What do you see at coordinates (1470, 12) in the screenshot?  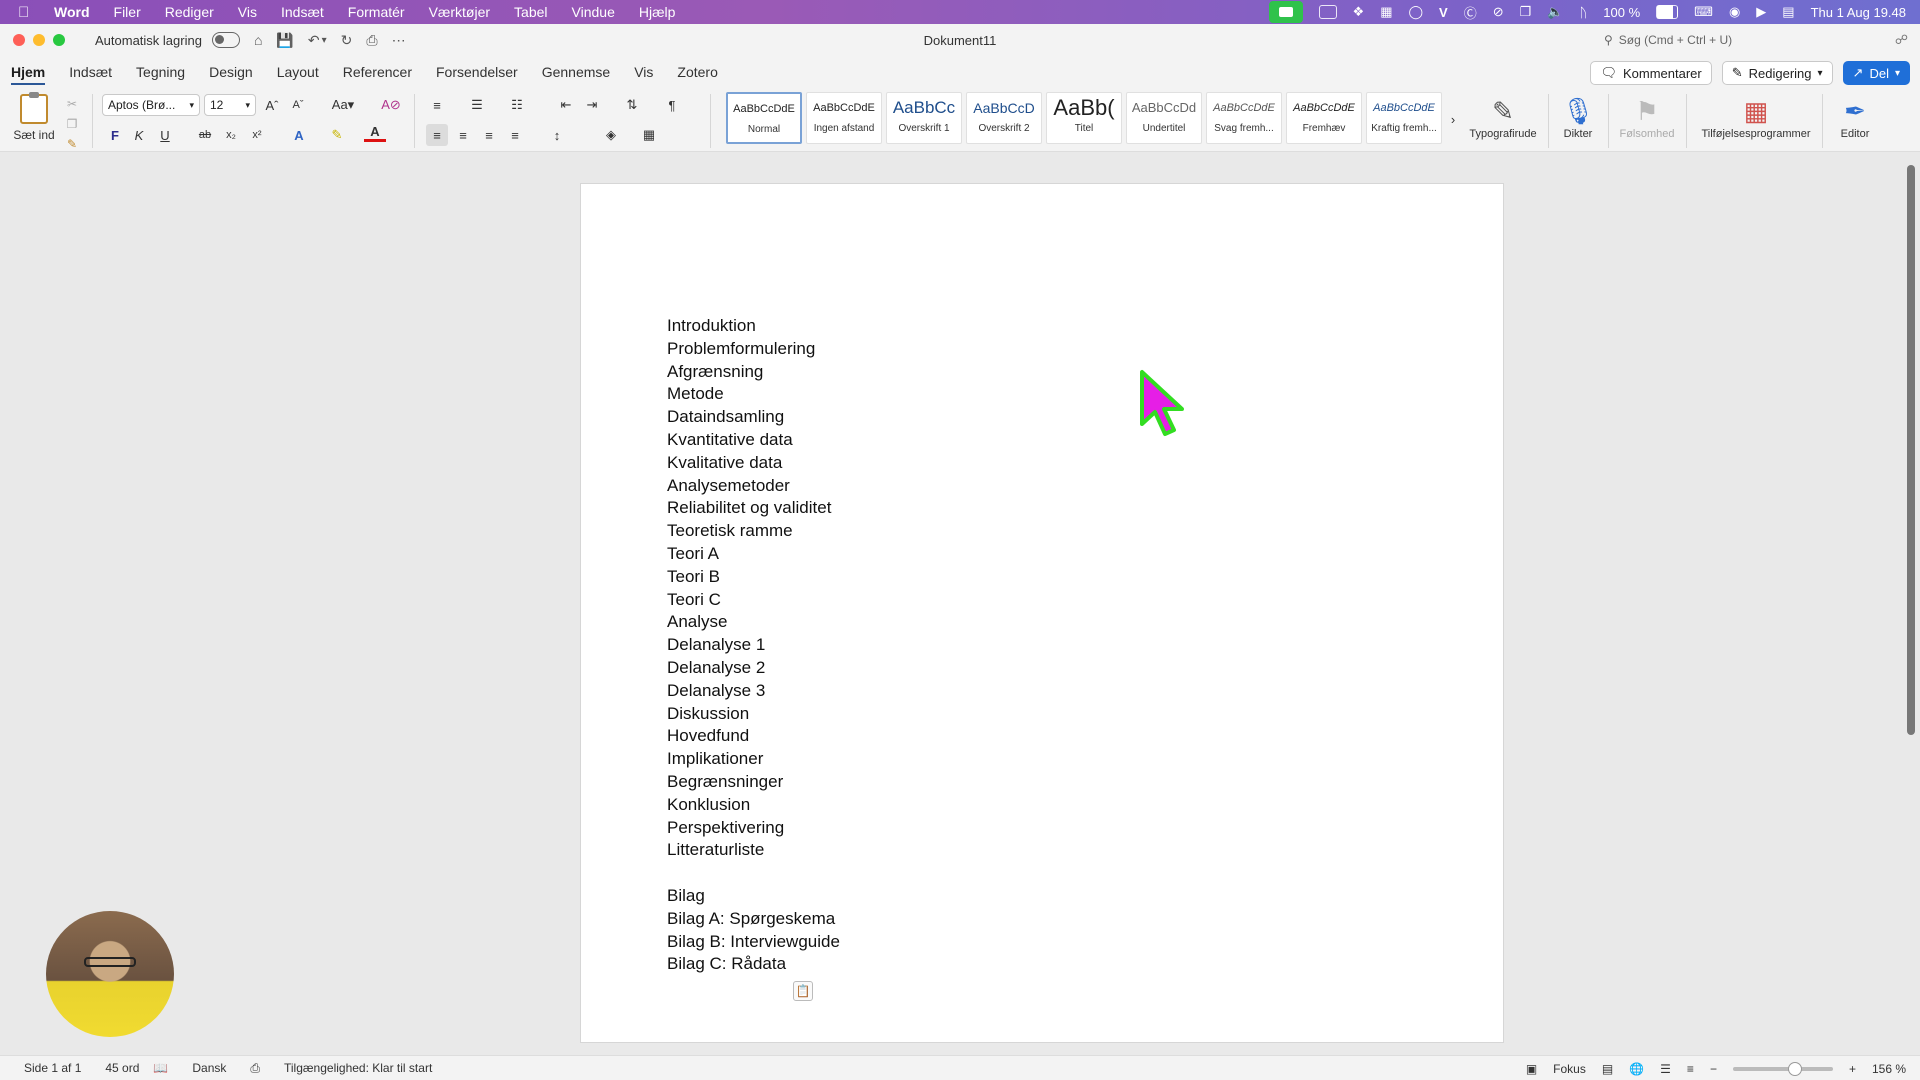 I see `grammarly-icon: Ⓒ` at bounding box center [1470, 12].